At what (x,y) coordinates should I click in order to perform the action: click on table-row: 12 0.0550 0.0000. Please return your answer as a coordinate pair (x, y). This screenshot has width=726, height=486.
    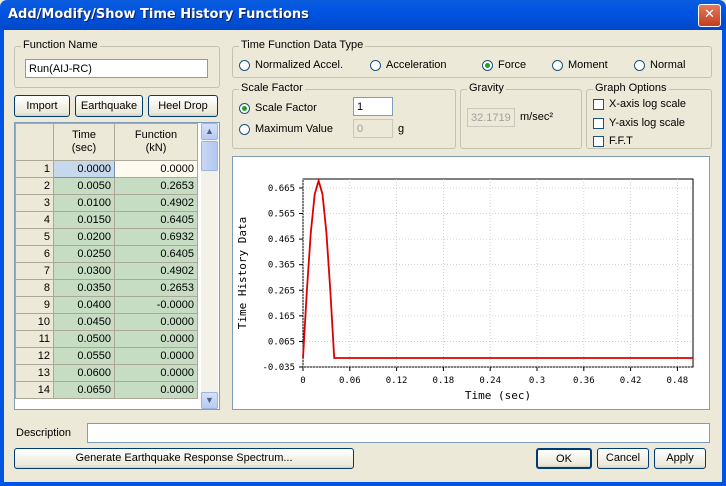
    Looking at the image, I should click on (106, 356).